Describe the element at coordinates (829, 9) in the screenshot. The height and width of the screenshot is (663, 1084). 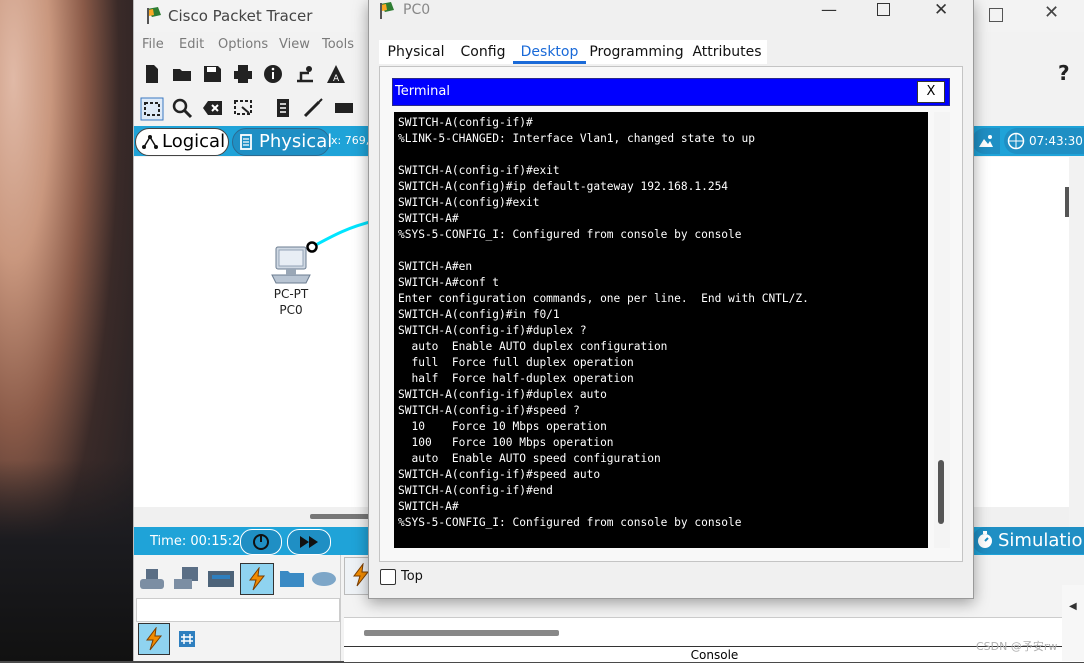
I see `minimize-button: —` at that location.